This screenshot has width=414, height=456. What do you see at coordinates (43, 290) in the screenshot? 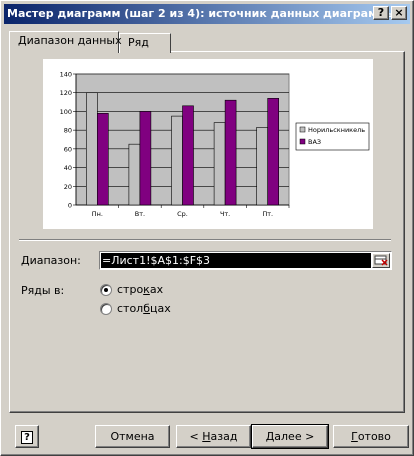
I see `series-in-label: Ряды в:` at bounding box center [43, 290].